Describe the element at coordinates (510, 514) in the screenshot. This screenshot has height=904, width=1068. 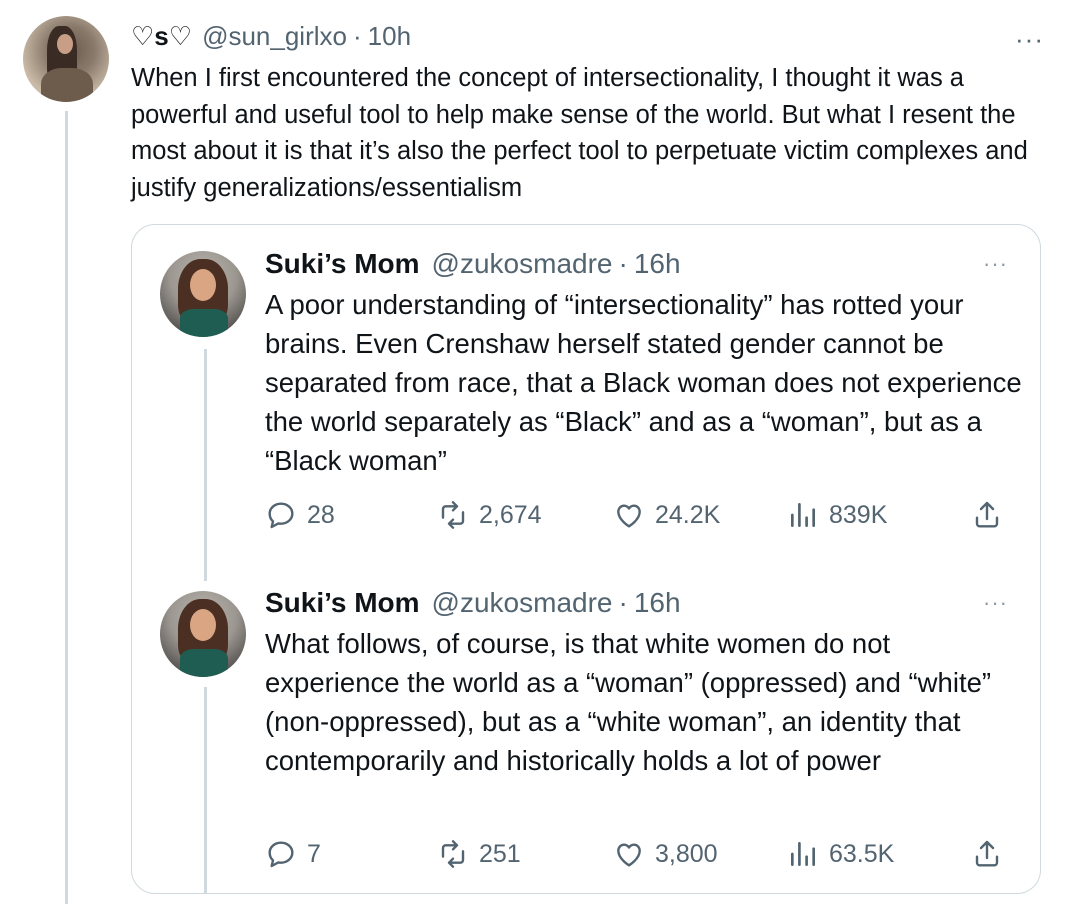
I see `repost-count: 2,674` at that location.